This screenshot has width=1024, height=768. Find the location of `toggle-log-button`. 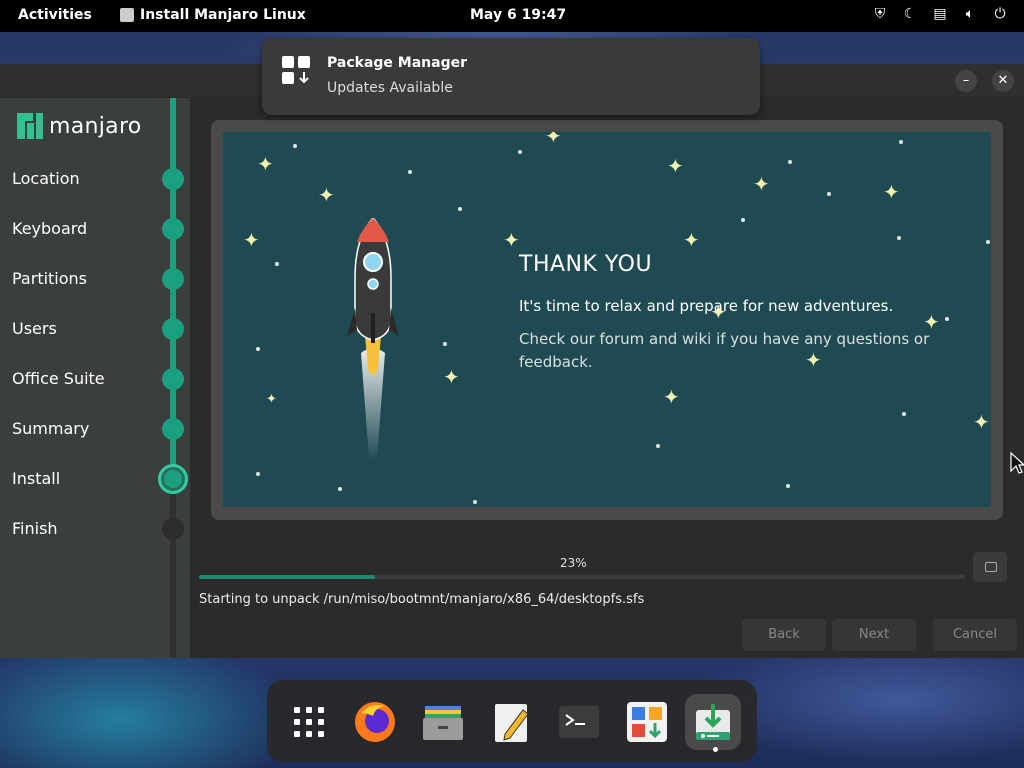

toggle-log-button is located at coordinates (990, 567).